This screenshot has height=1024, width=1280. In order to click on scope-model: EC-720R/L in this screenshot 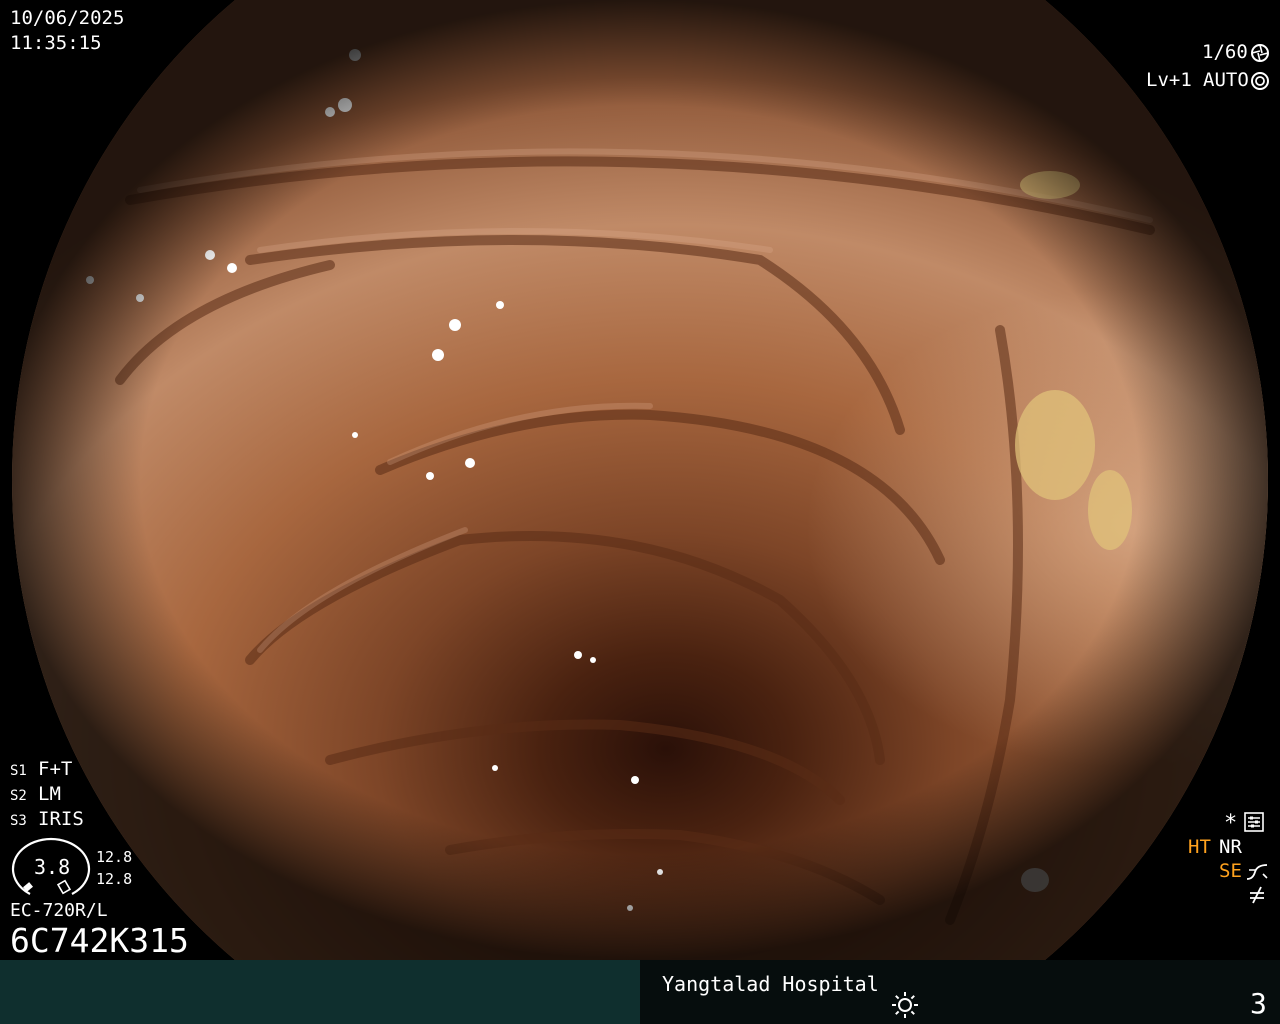, I will do `click(59, 910)`.